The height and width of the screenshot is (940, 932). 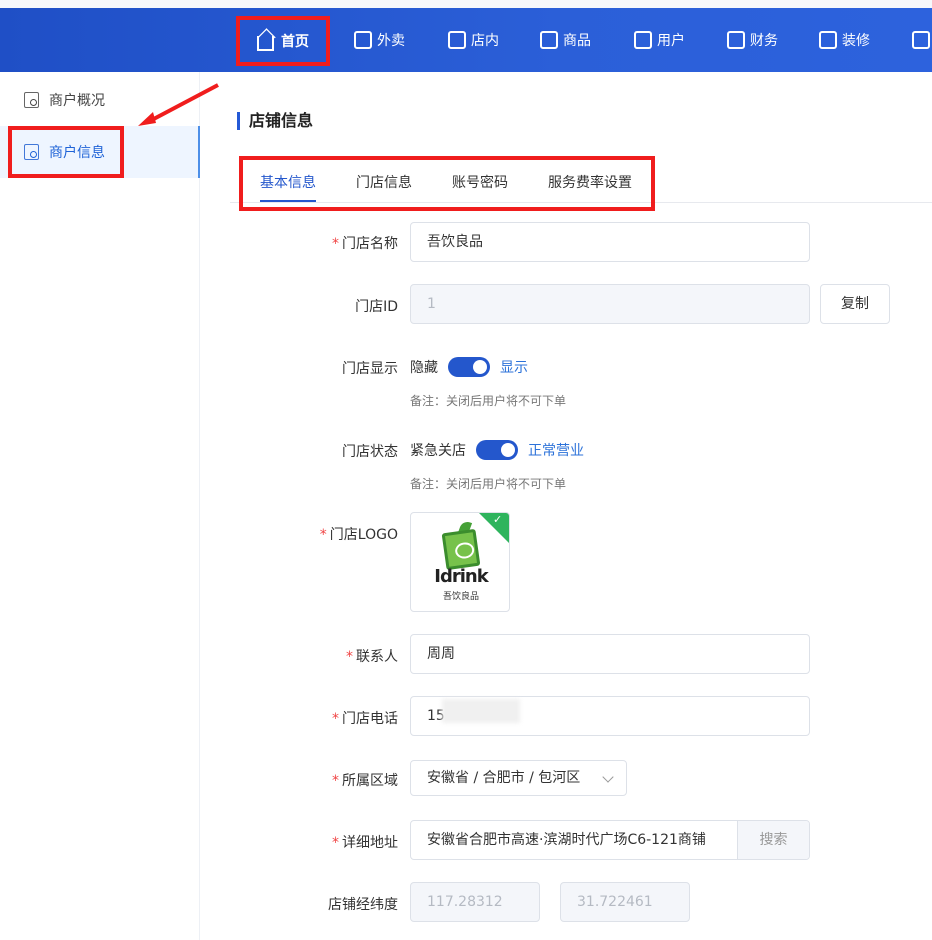 What do you see at coordinates (855, 304) in the screenshot?
I see `copy-button: 复制` at bounding box center [855, 304].